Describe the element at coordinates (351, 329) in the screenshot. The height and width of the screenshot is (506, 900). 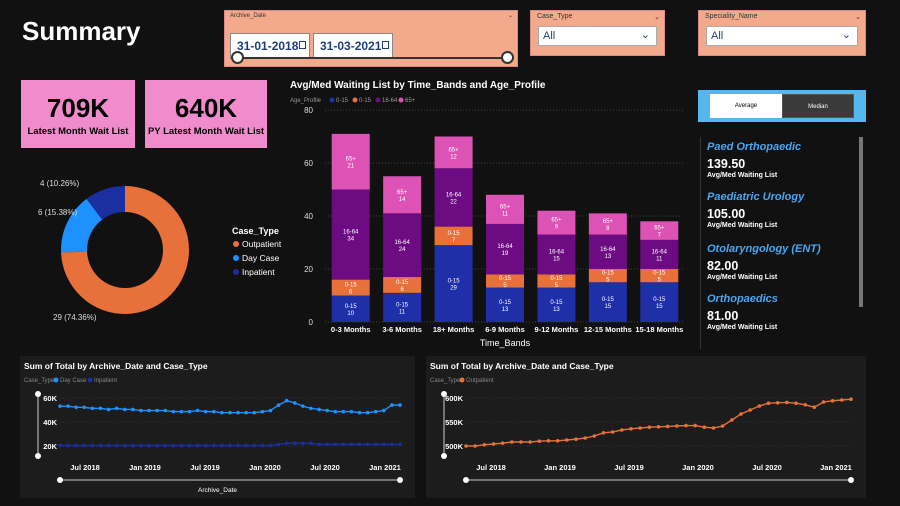
I see `x-tick-label: 0-3 Months` at that location.